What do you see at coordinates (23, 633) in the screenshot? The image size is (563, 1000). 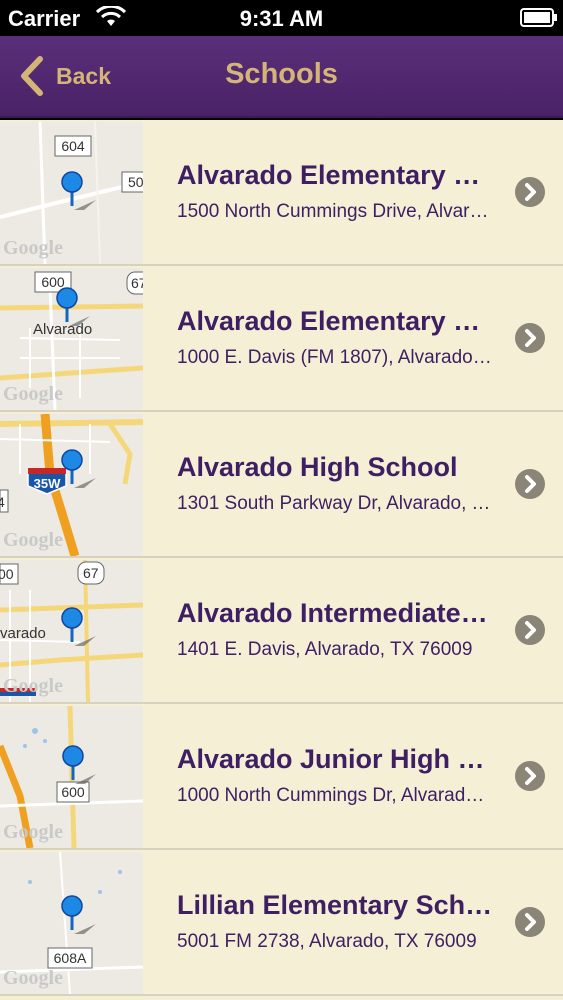 I see `map-label: varado` at bounding box center [23, 633].